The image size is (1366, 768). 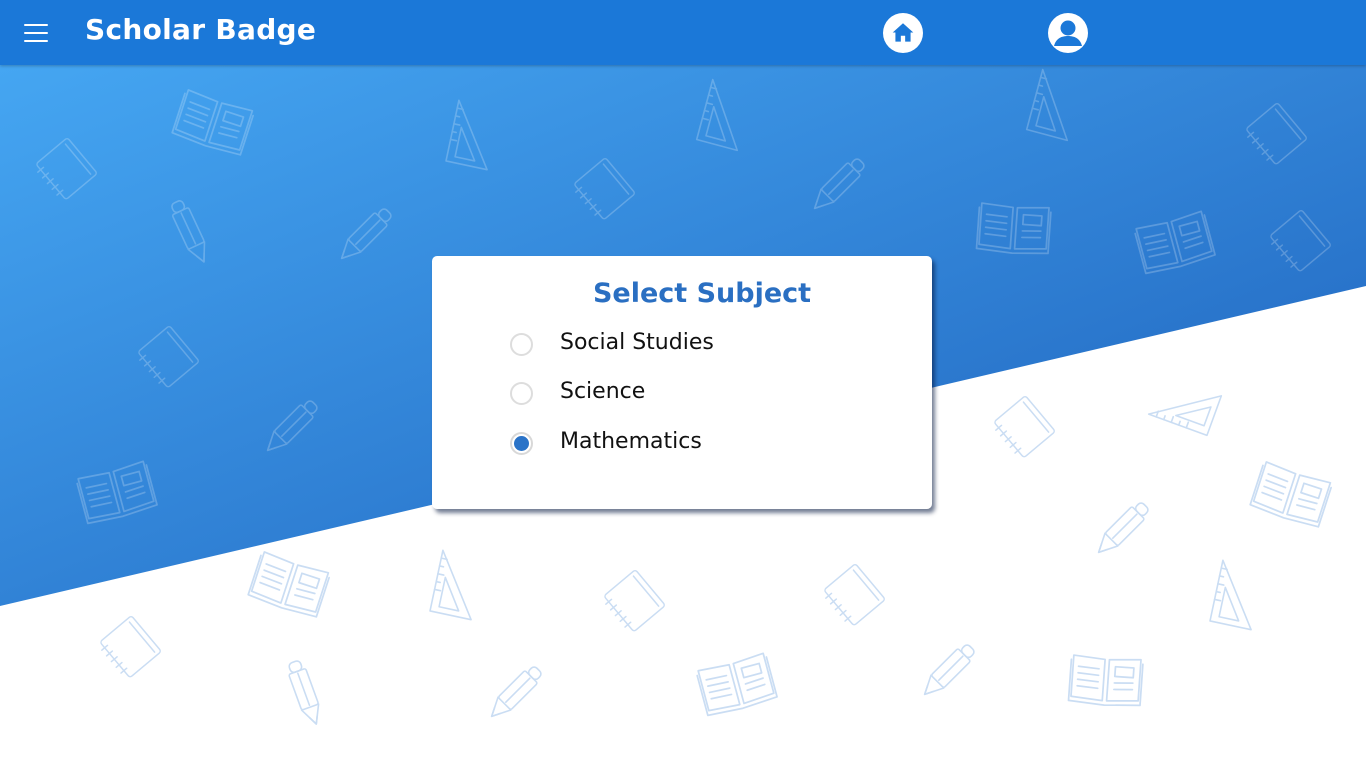 What do you see at coordinates (201, 29) in the screenshot?
I see `app-title: Scholar Badge` at bounding box center [201, 29].